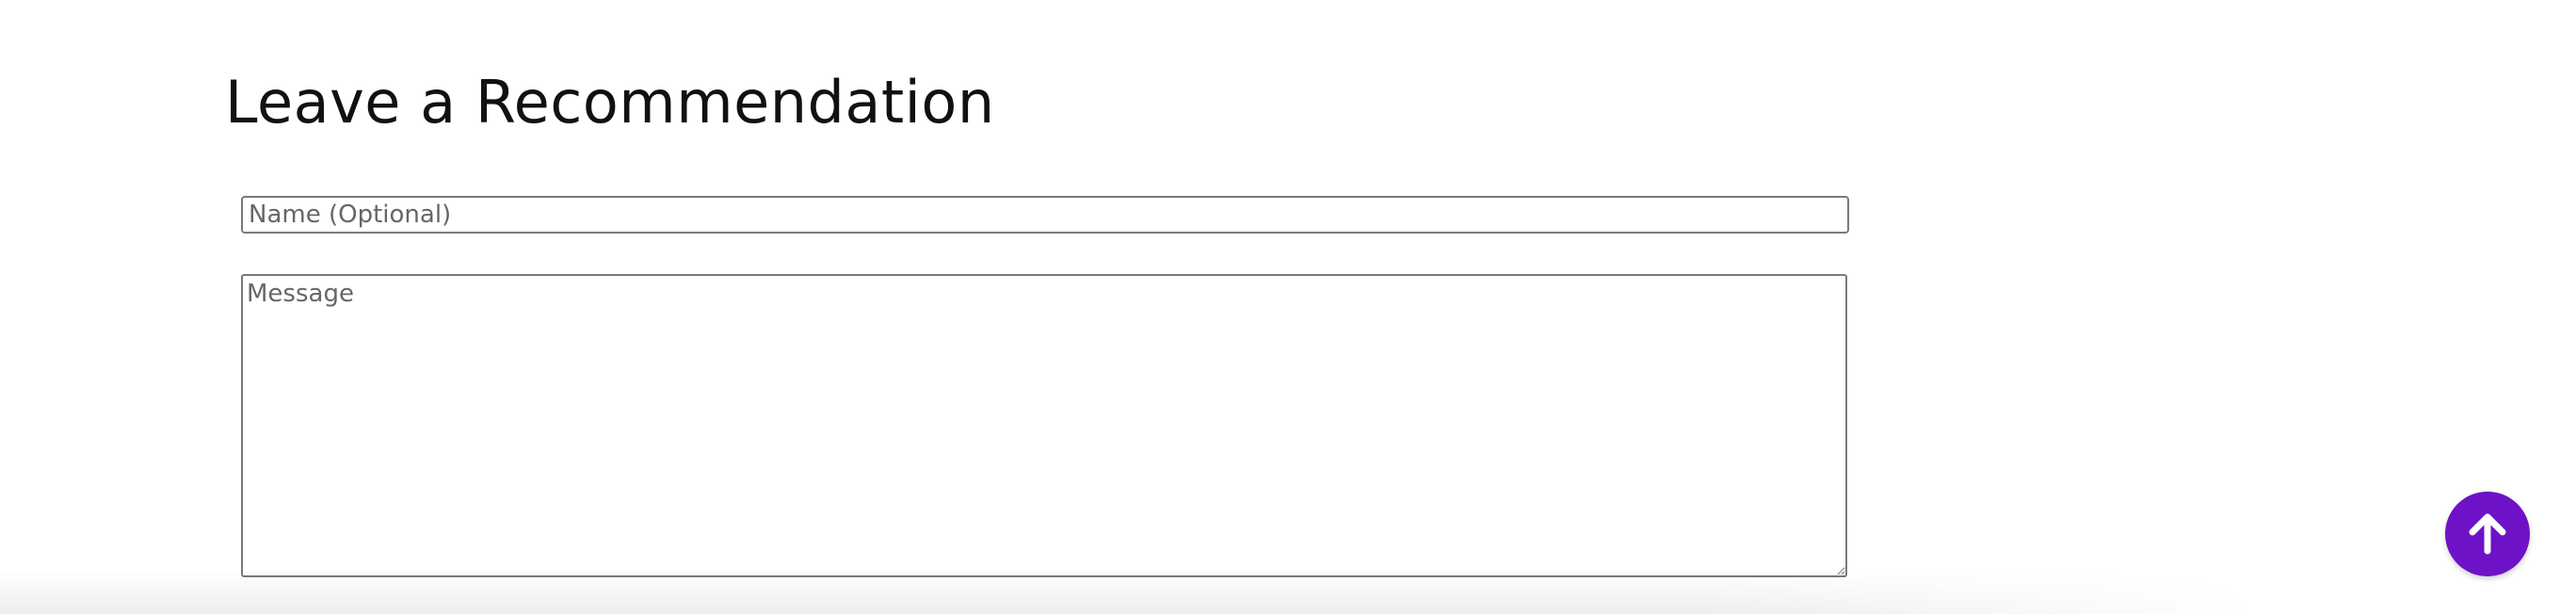 This screenshot has height=614, width=2576. What do you see at coordinates (1045, 215) in the screenshot?
I see `name-input` at bounding box center [1045, 215].